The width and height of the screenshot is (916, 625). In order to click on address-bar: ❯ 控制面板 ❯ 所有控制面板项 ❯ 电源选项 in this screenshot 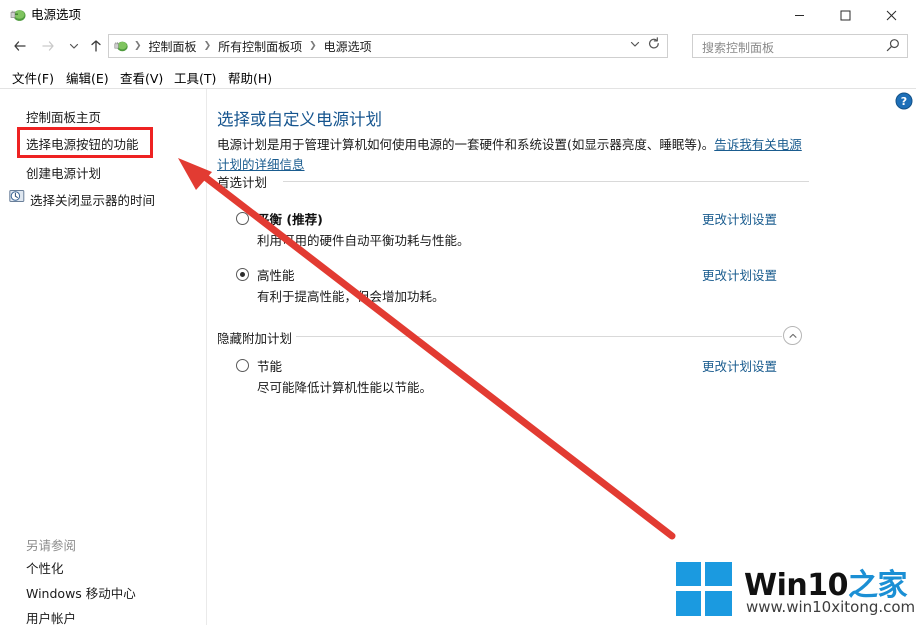, I will do `click(388, 46)`.